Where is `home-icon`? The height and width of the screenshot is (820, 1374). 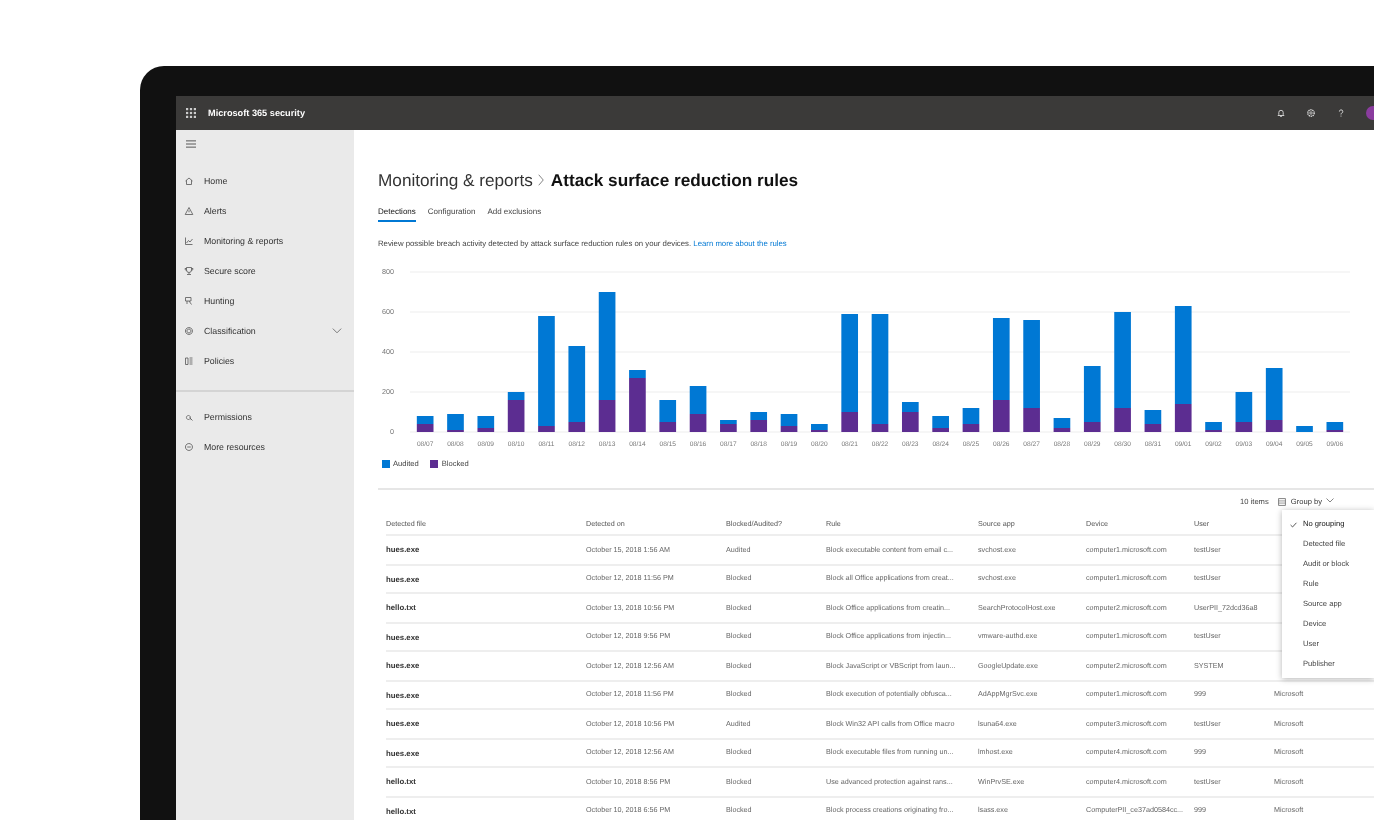 home-icon is located at coordinates (189, 181).